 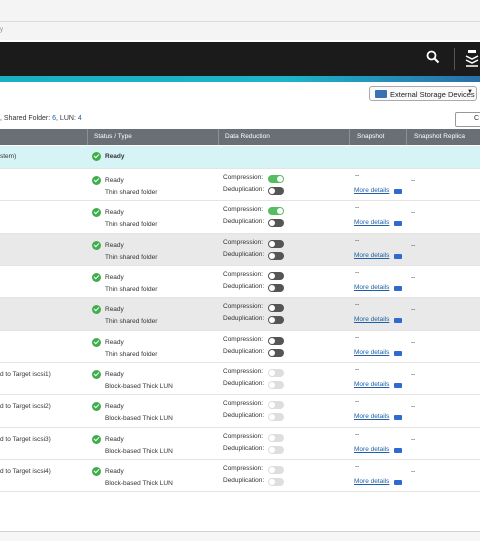 I want to click on external-storage-label: External Storage Devices, so click(x=432, y=94).